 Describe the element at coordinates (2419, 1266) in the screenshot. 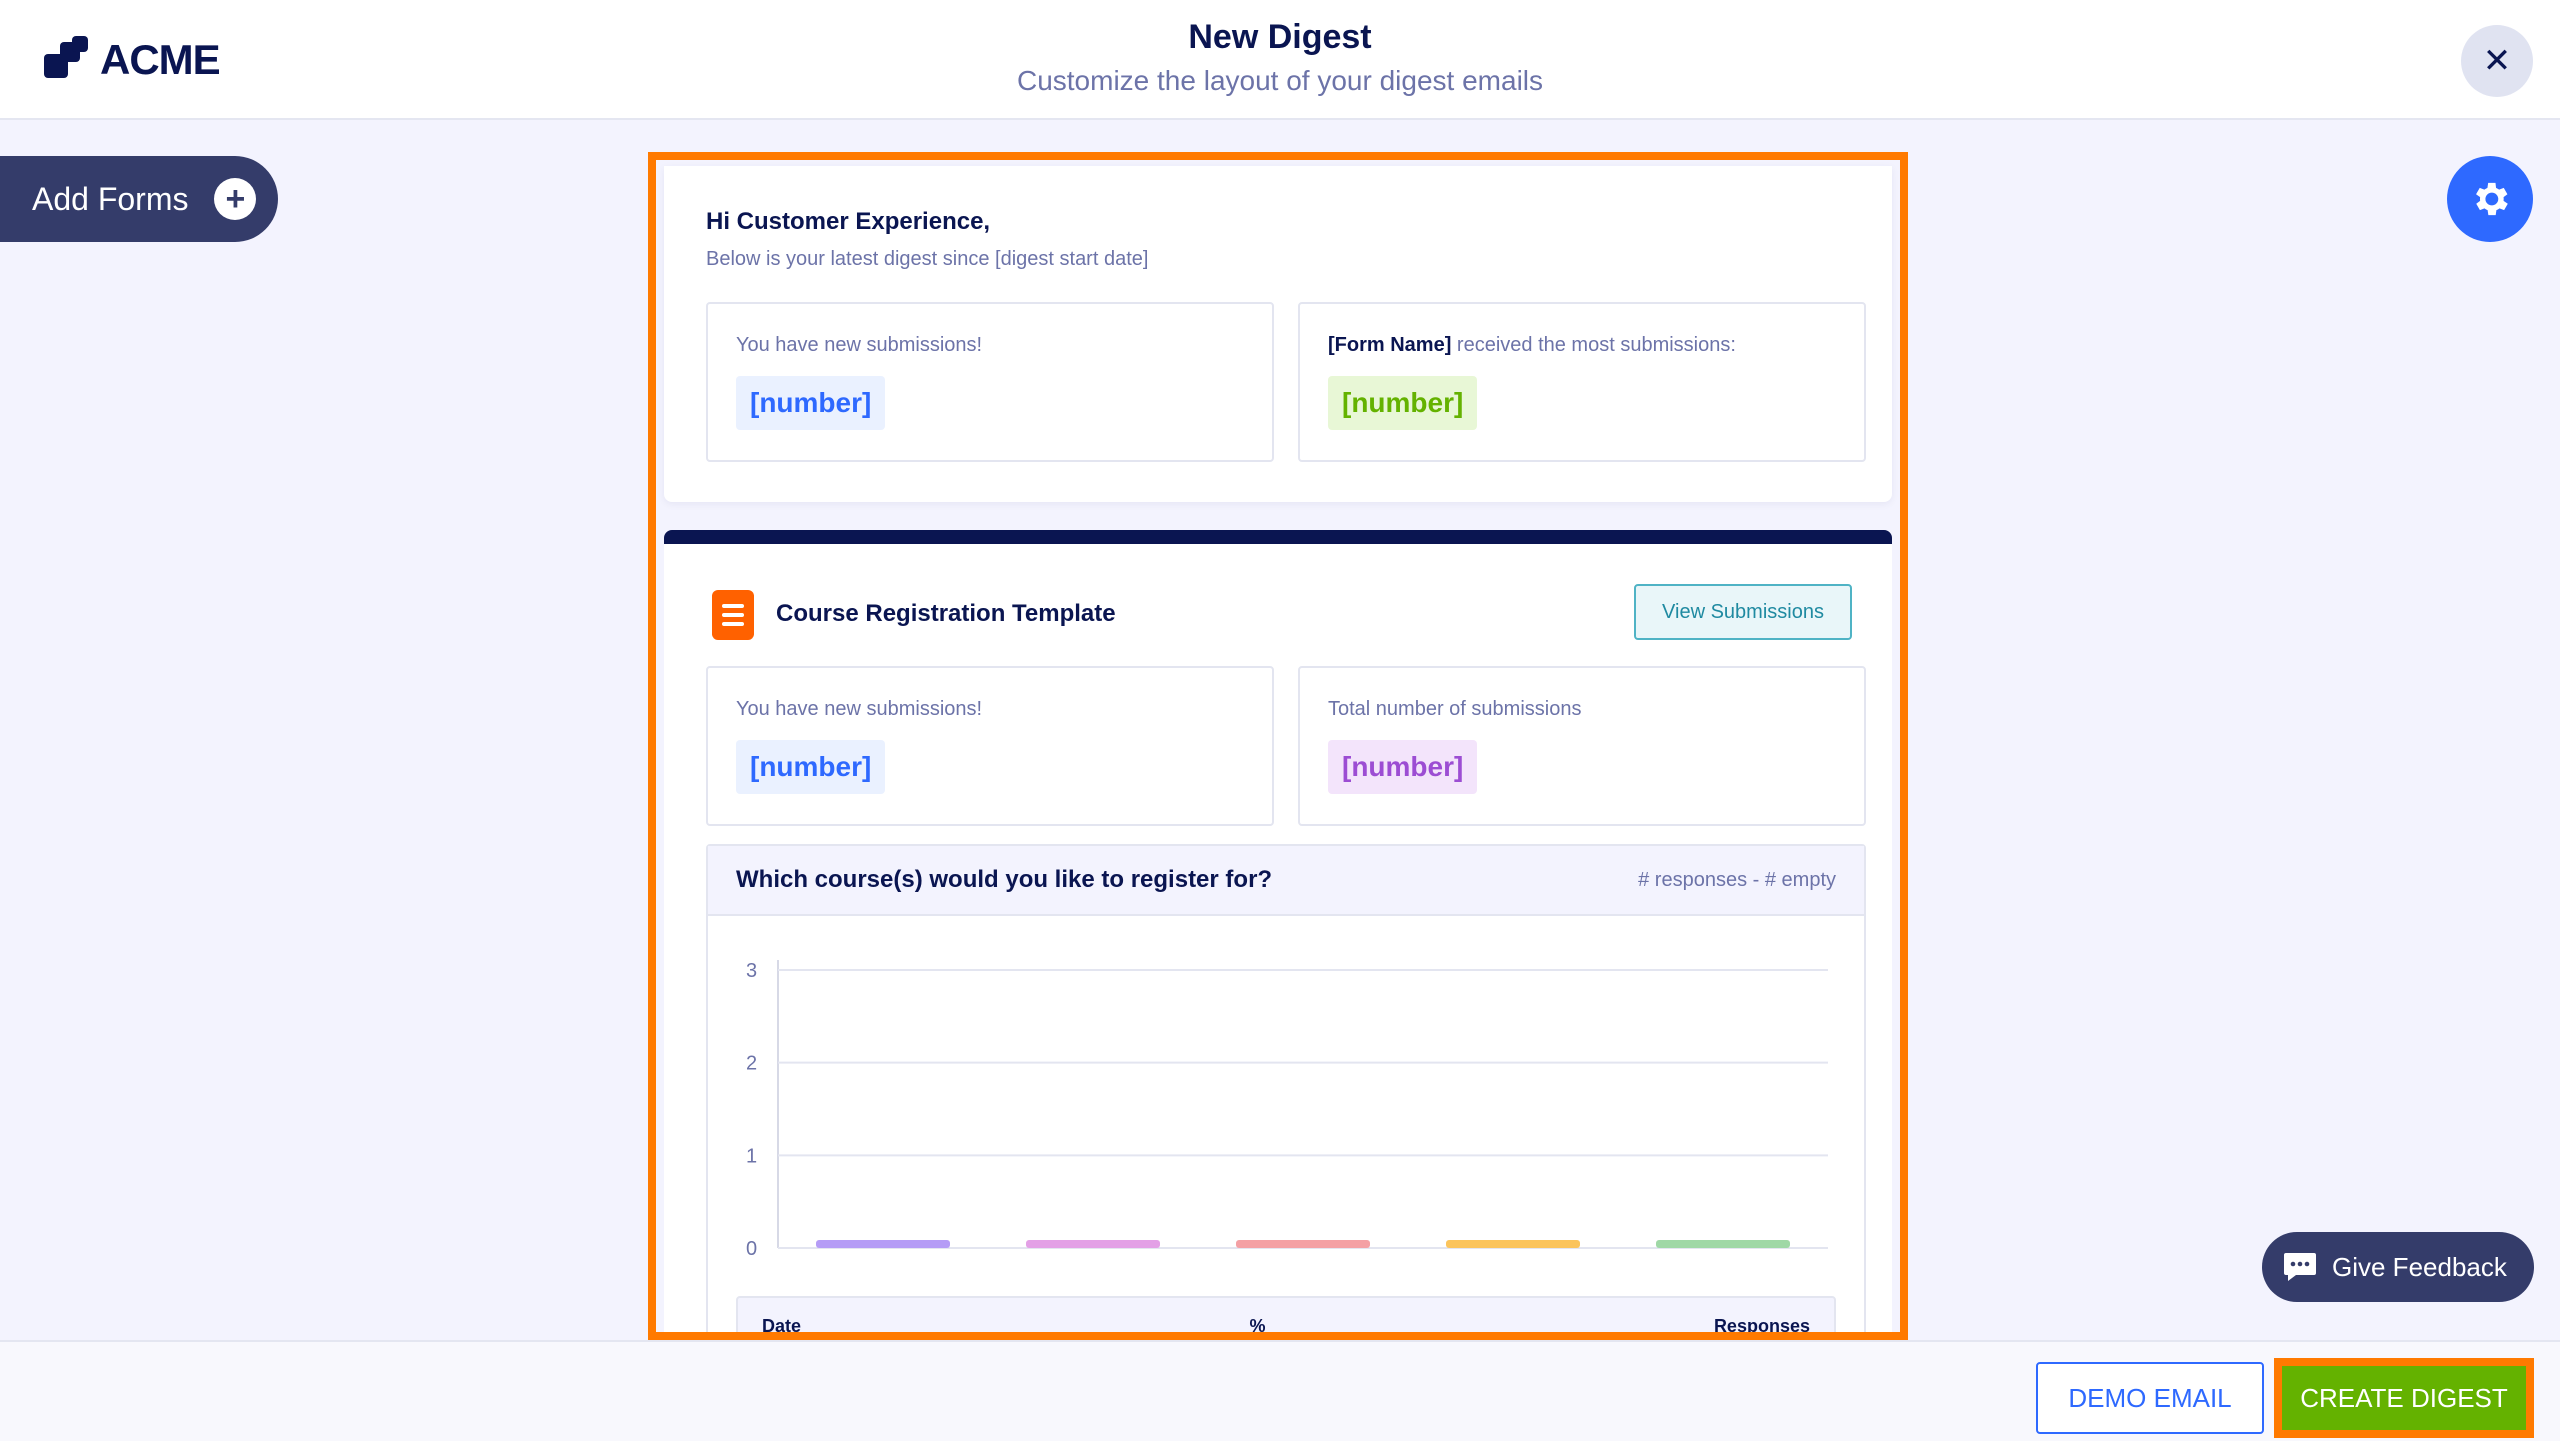

I see `give-feedback-label: Give Feedback` at that location.